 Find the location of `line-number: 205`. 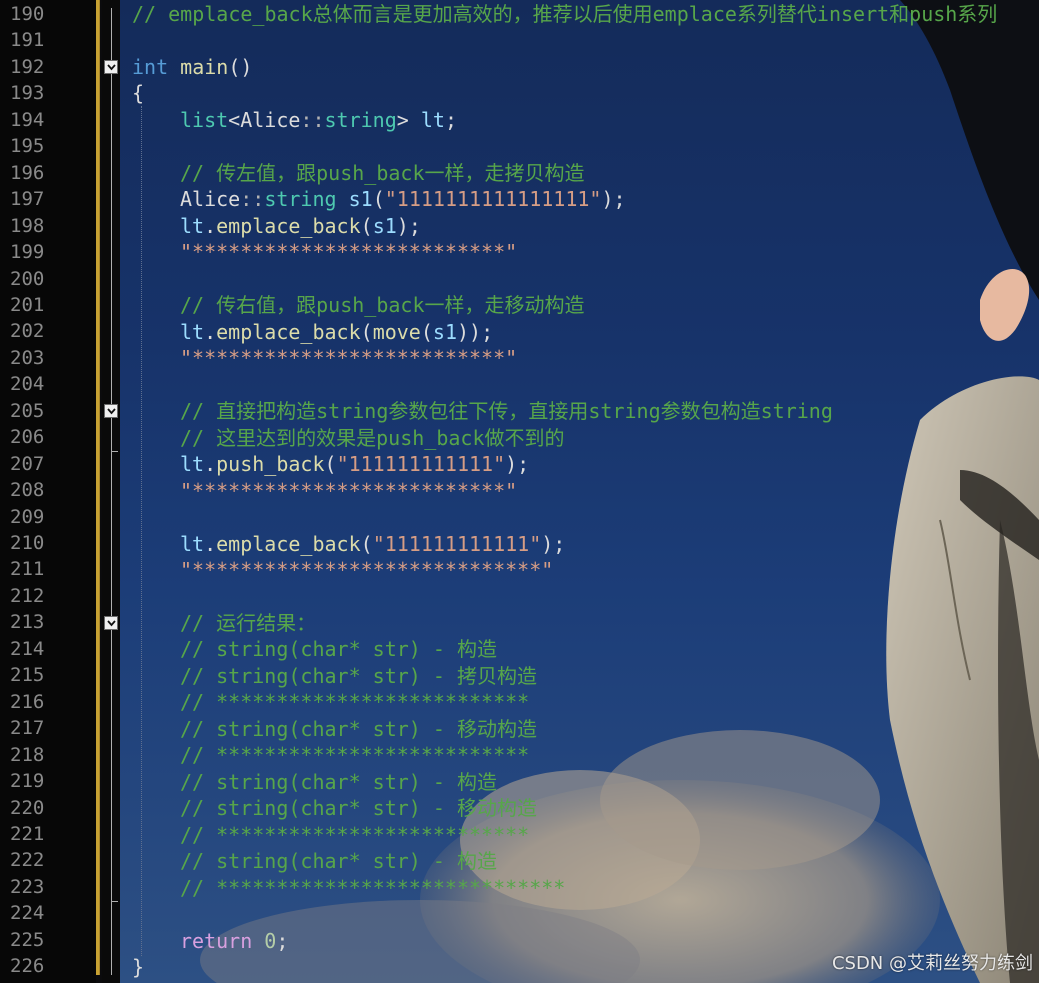

line-number: 205 is located at coordinates (27, 410).